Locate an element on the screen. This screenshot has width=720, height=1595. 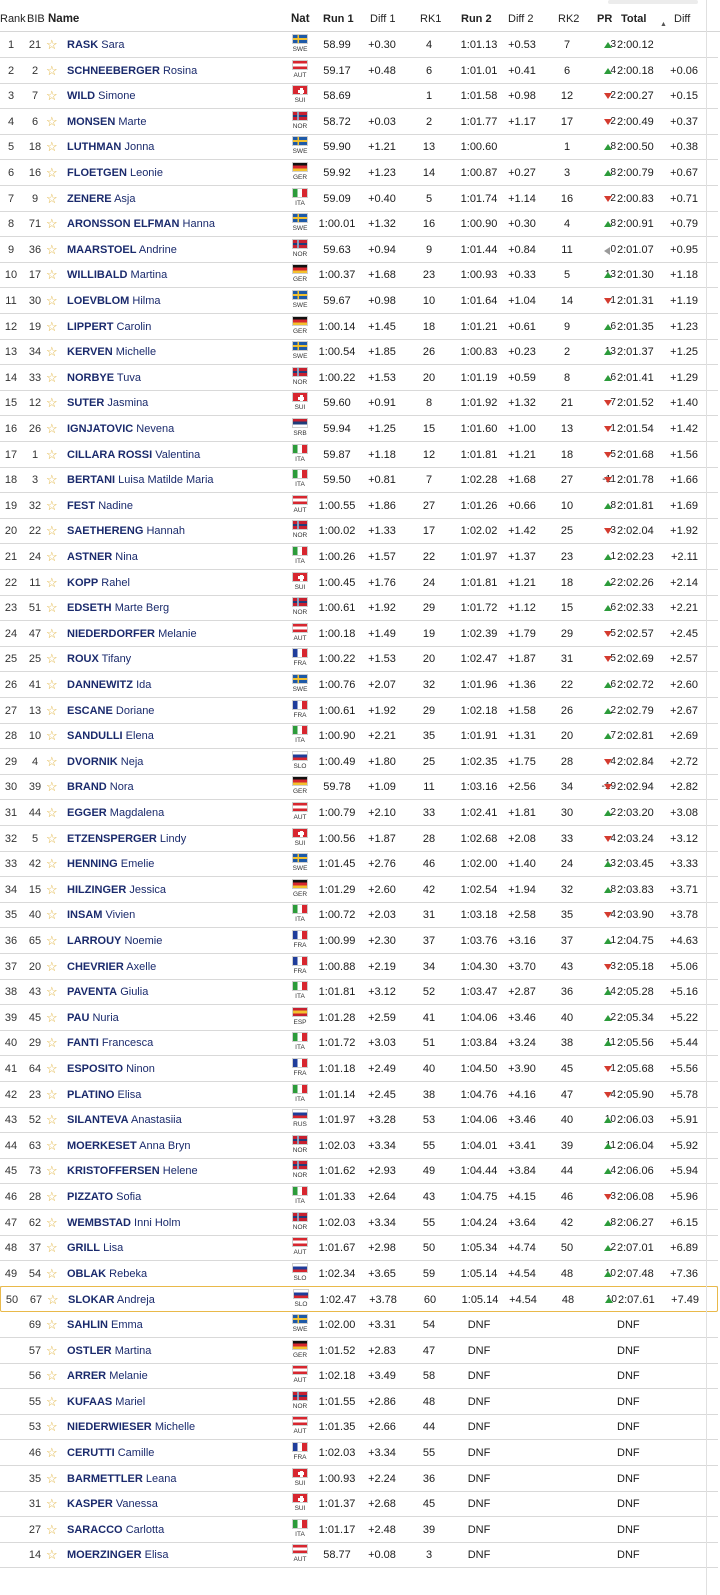
athlete-name-link: WEMBSTAD Inni Holm is located at coordinates (124, 1223).